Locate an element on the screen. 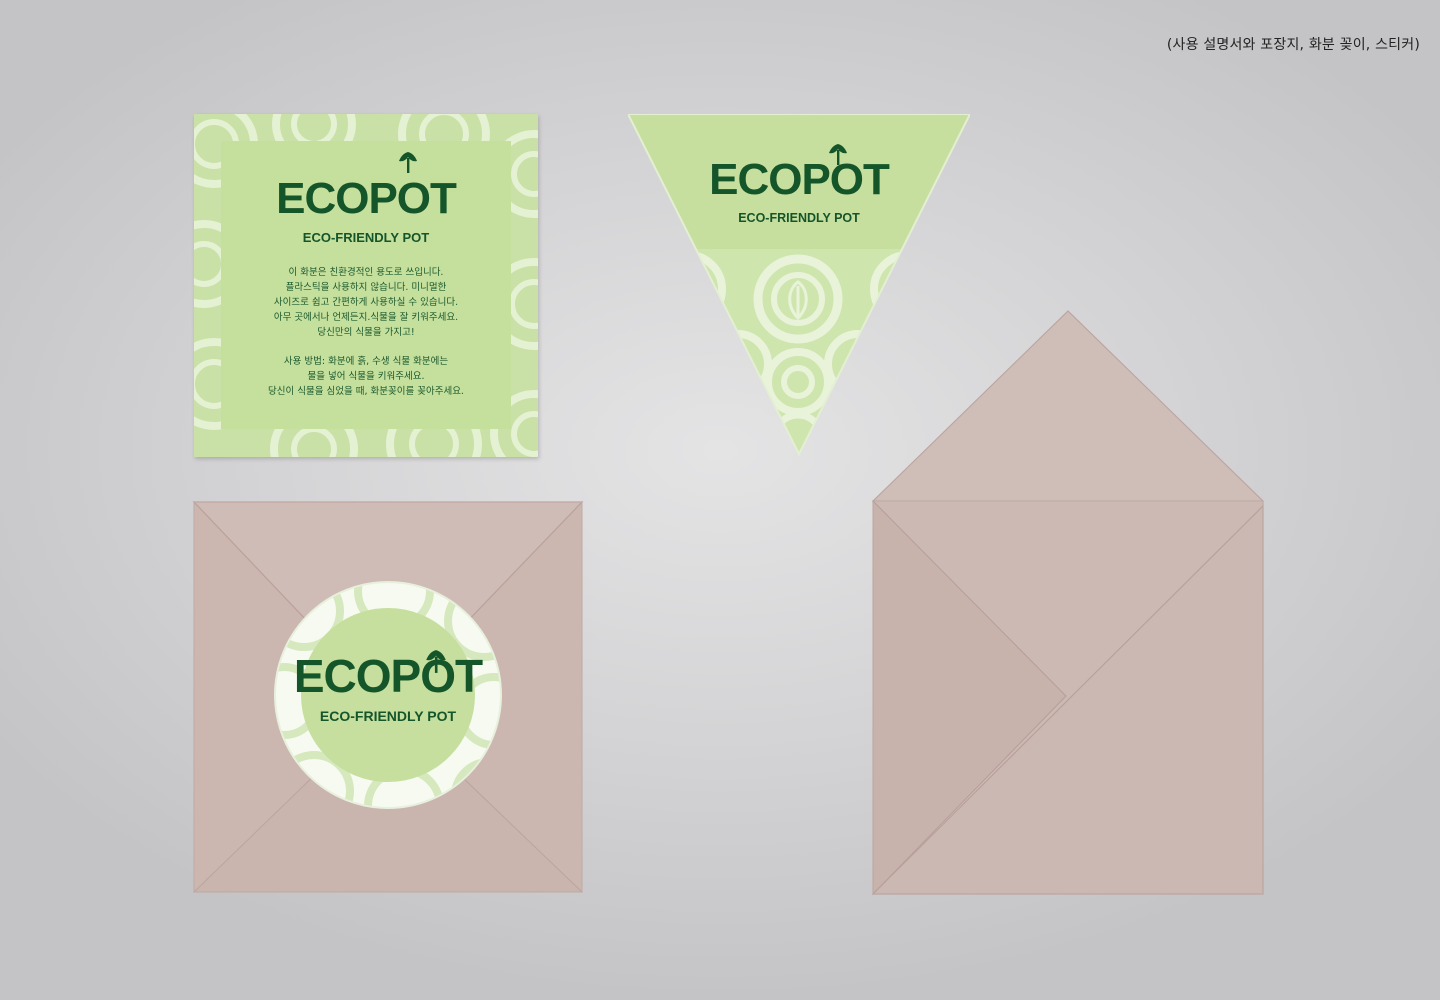  round-sticker: ECOPOT ECO-FRIENDLY POT is located at coordinates (388, 695).